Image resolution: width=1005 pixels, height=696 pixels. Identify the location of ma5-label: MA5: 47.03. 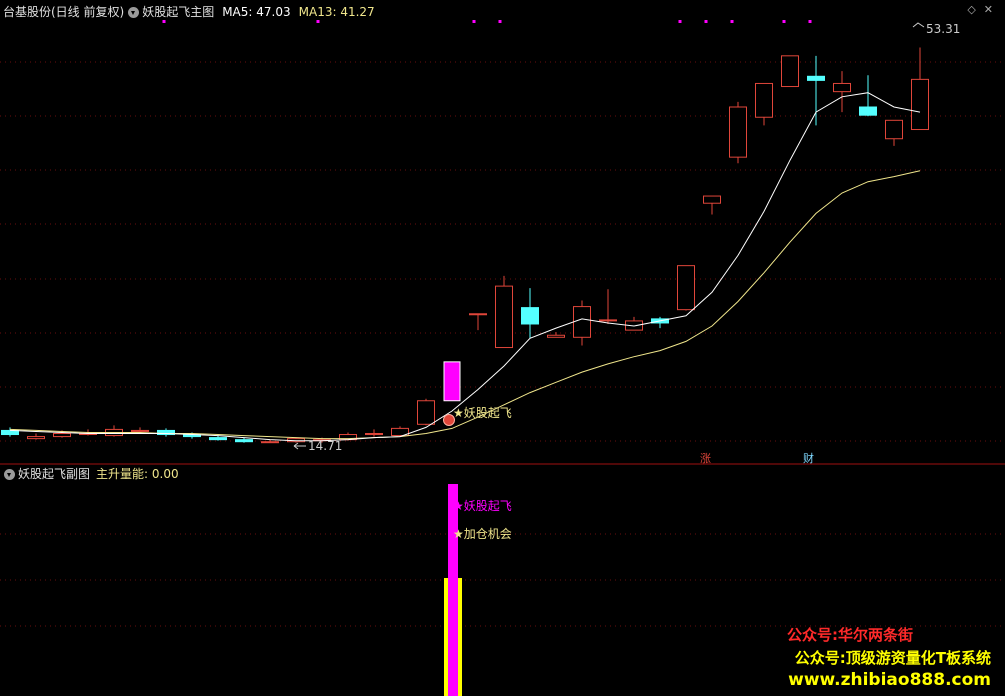
(256, 12).